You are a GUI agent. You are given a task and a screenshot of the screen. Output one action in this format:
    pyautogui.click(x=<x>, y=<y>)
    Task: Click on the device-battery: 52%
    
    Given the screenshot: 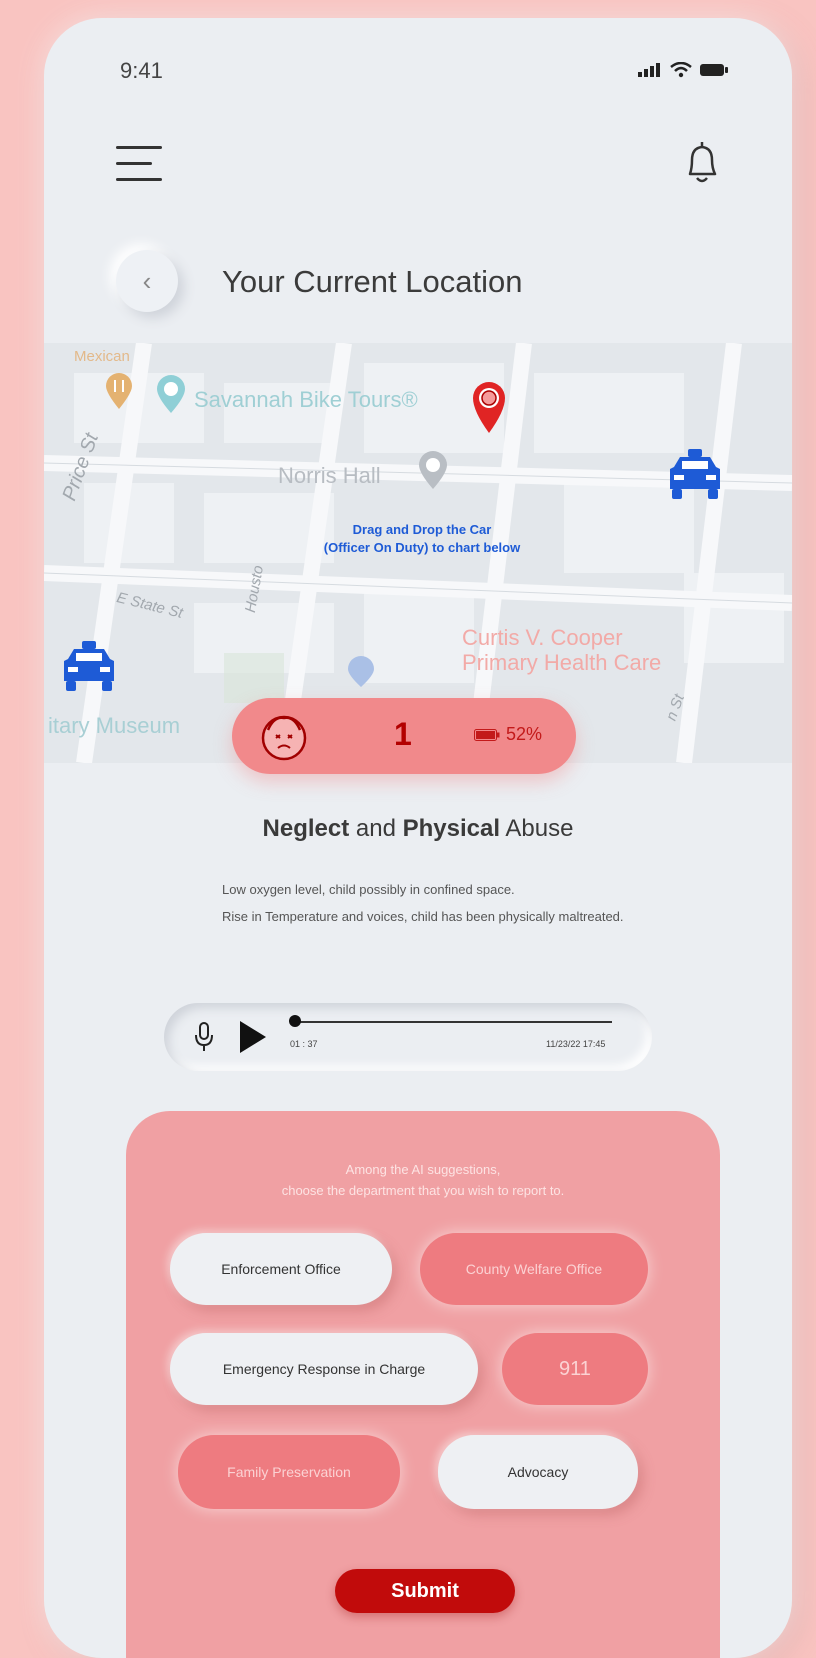 What is the action you would take?
    pyautogui.click(x=508, y=734)
    